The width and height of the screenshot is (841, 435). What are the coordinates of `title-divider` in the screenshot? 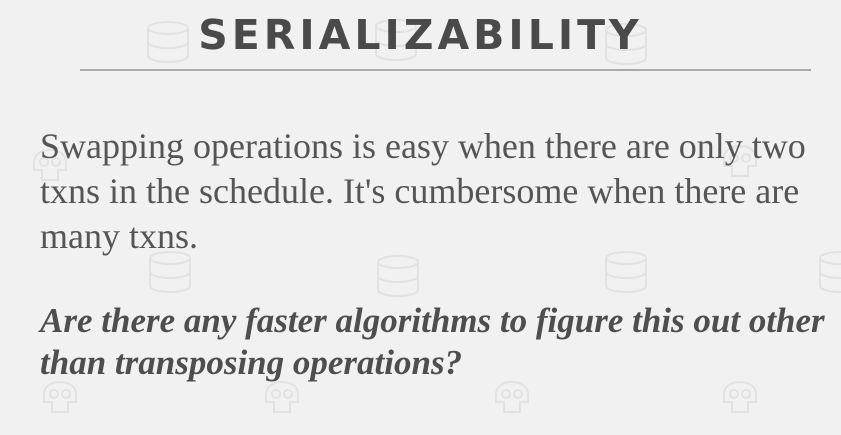 It's located at (445, 70).